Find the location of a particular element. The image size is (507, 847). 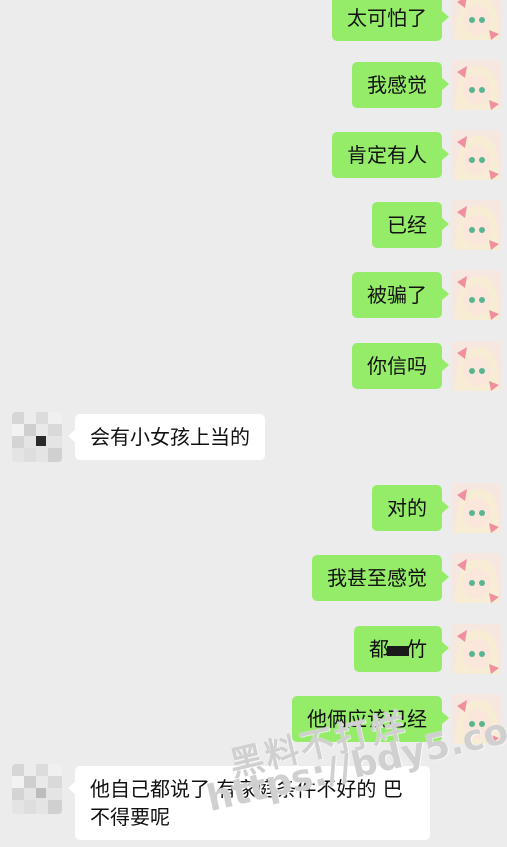

message-text-end: 竹 is located at coordinates (417, 649).